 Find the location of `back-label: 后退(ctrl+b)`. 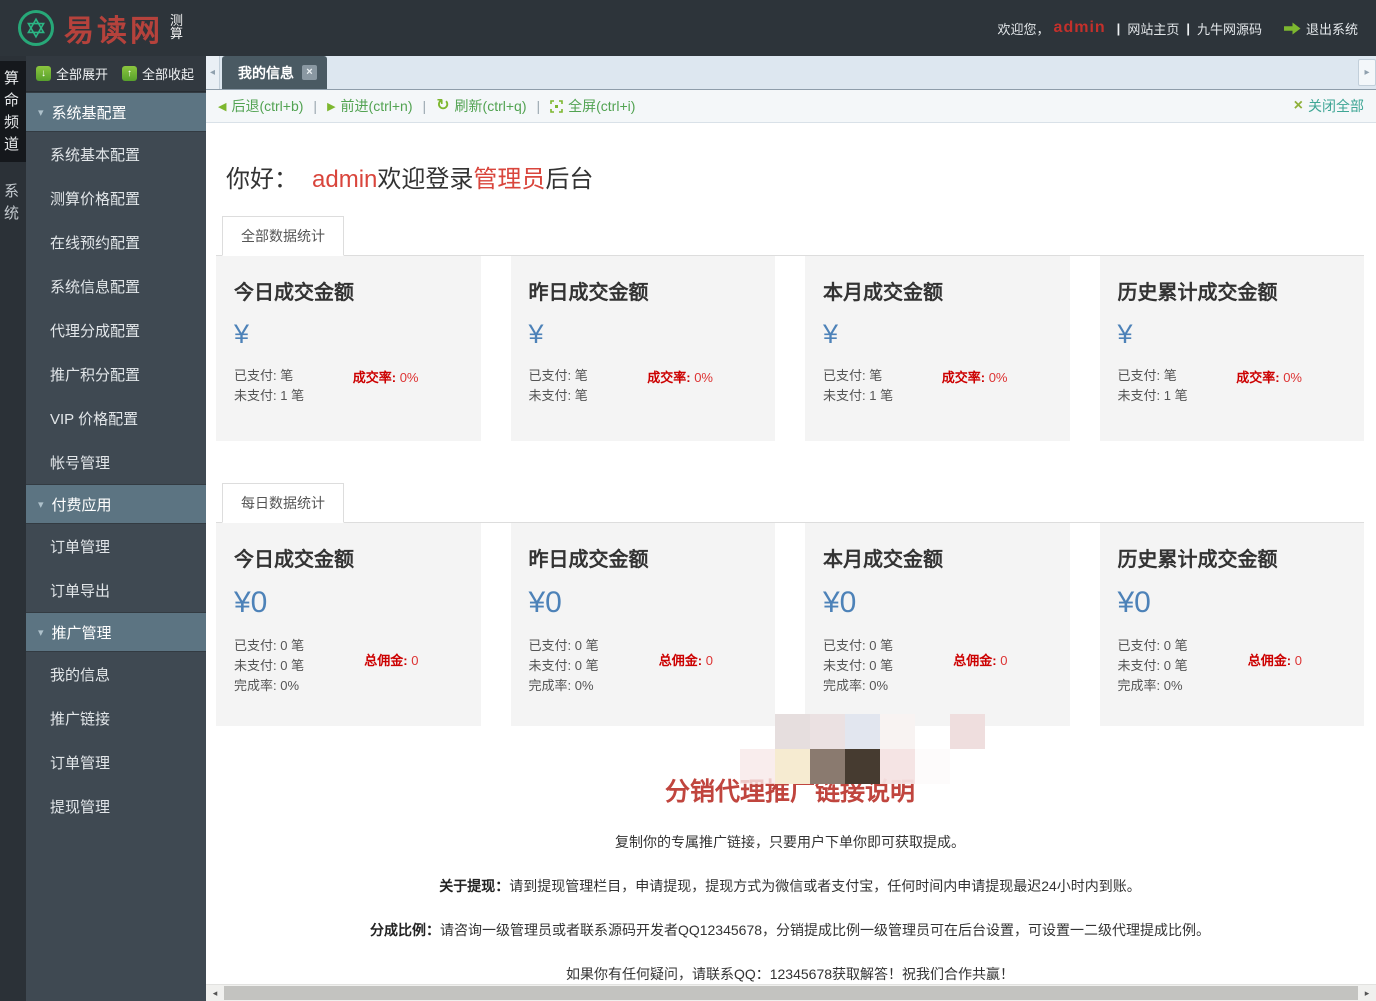

back-label: 后退(ctrl+b) is located at coordinates (267, 106).